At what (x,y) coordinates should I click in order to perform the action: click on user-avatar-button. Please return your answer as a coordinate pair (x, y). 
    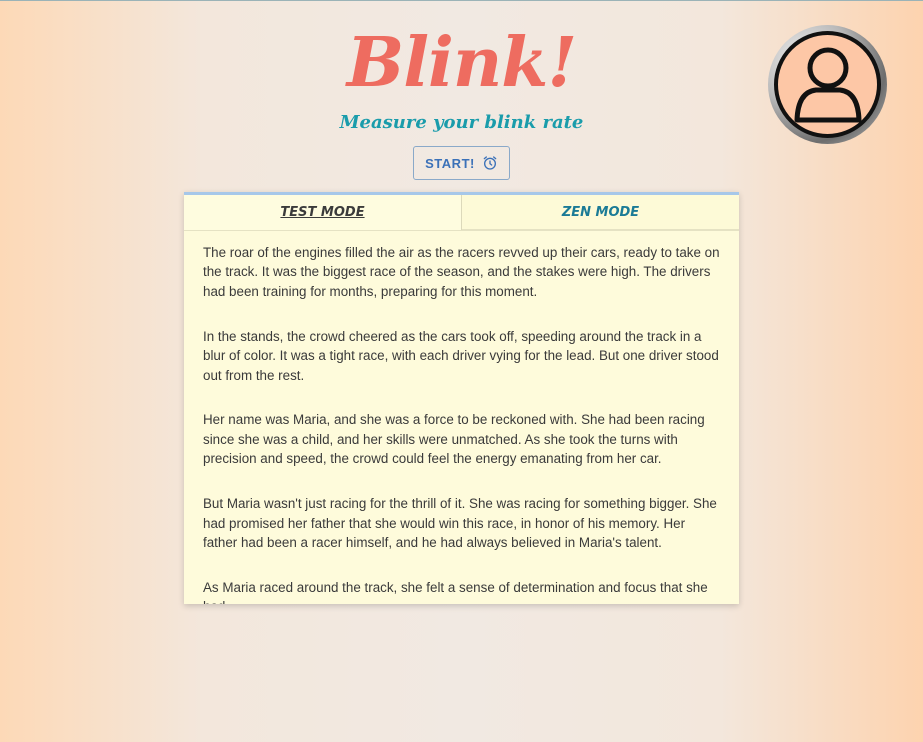
    Looking at the image, I should click on (827, 84).